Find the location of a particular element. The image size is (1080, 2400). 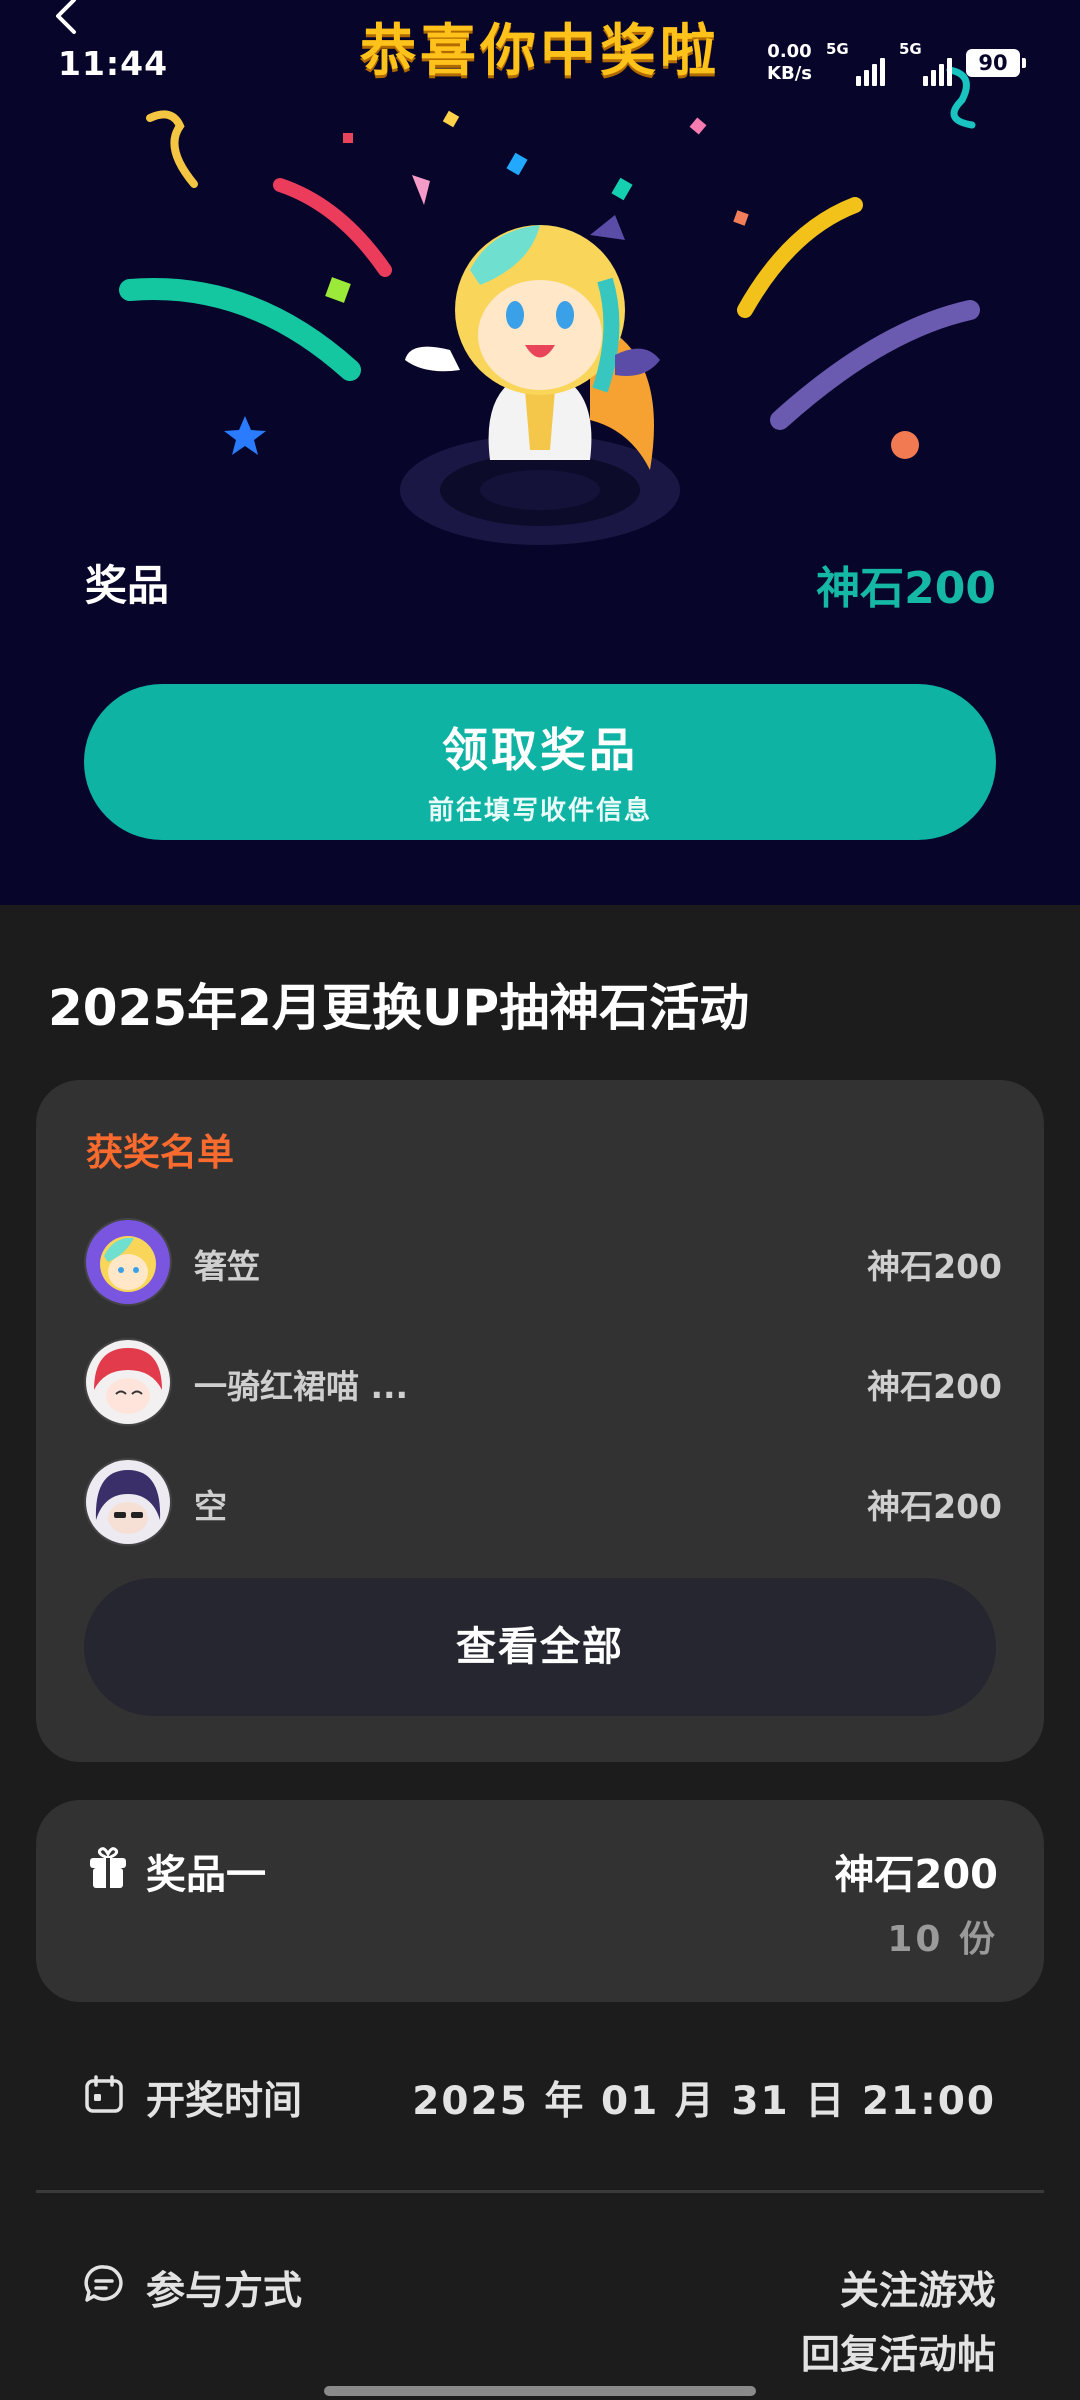

home-indicator is located at coordinates (540, 2391).